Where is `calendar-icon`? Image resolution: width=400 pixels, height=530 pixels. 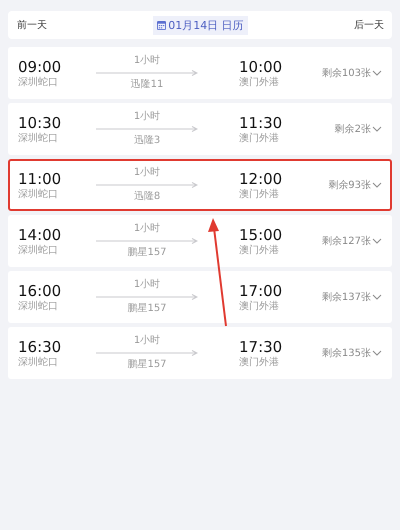 calendar-icon is located at coordinates (161, 25).